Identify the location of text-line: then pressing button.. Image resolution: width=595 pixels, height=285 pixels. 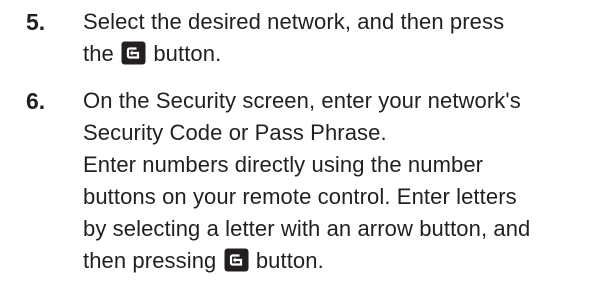
(330, 261).